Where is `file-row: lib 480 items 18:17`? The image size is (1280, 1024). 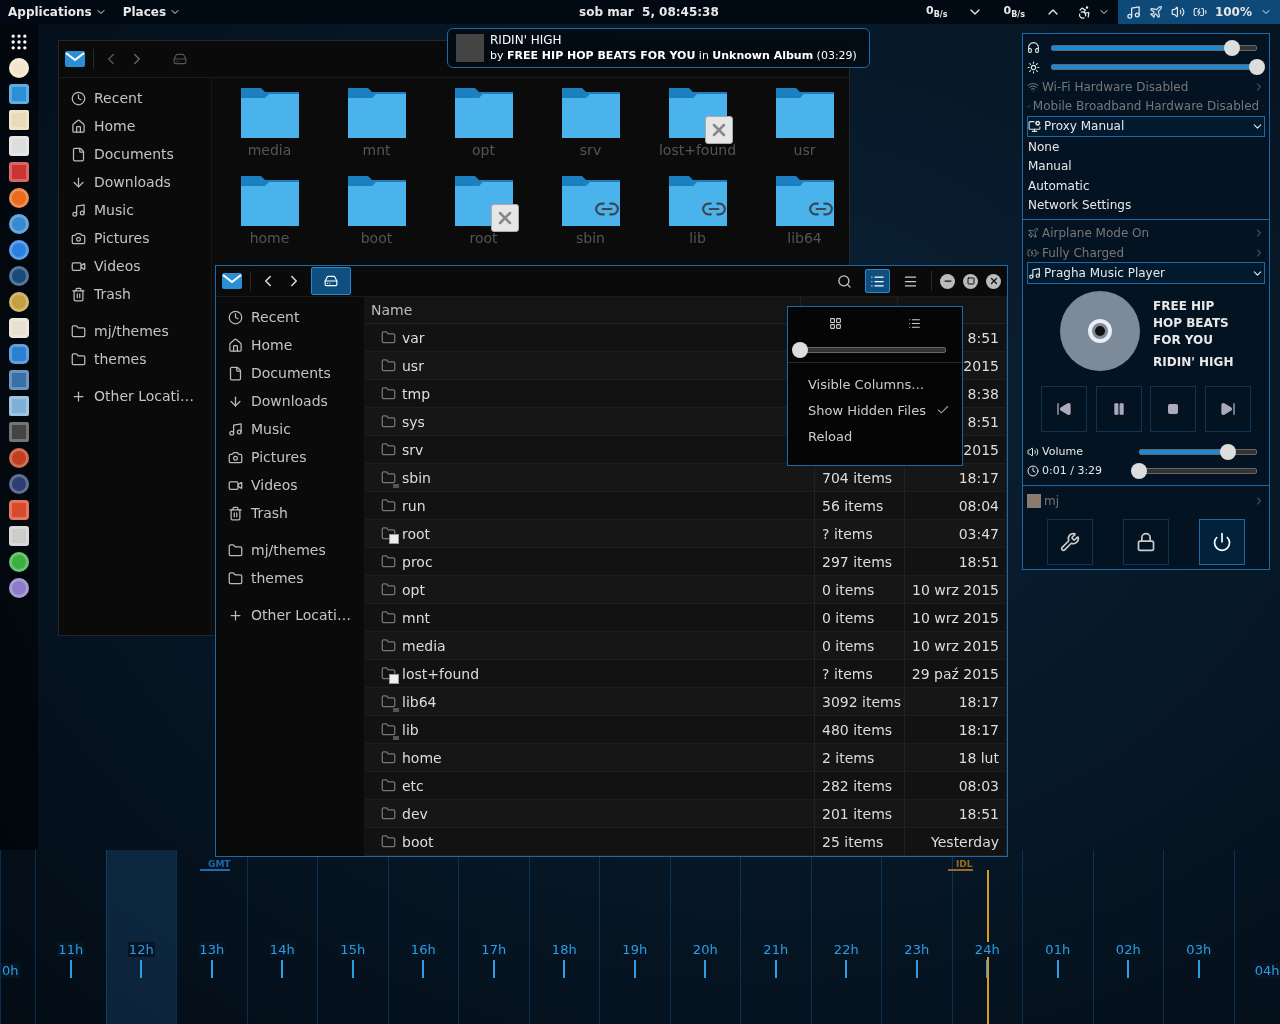
file-row: lib 480 items 18:17 is located at coordinates (686, 730).